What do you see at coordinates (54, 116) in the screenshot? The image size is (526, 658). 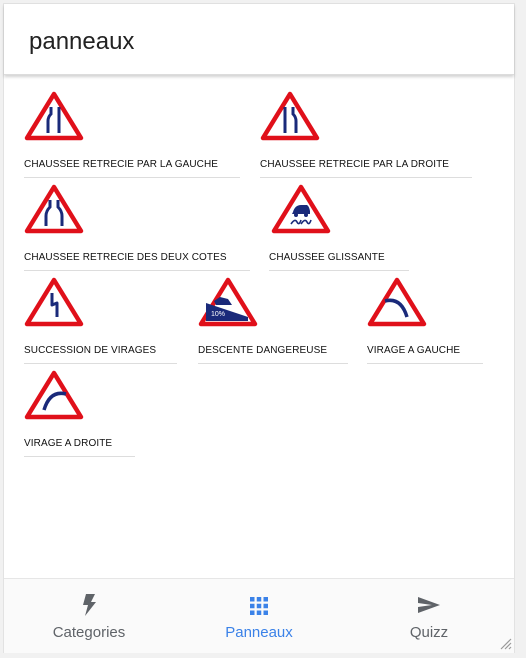 I see `road-narrows-left-icon` at bounding box center [54, 116].